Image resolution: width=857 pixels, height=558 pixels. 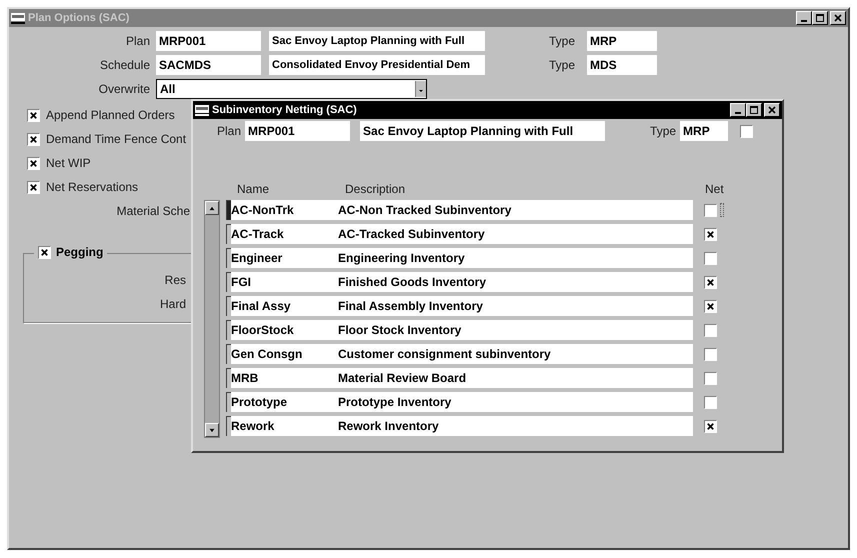 What do you see at coordinates (714, 190) in the screenshot?
I see `column-header: Net` at bounding box center [714, 190].